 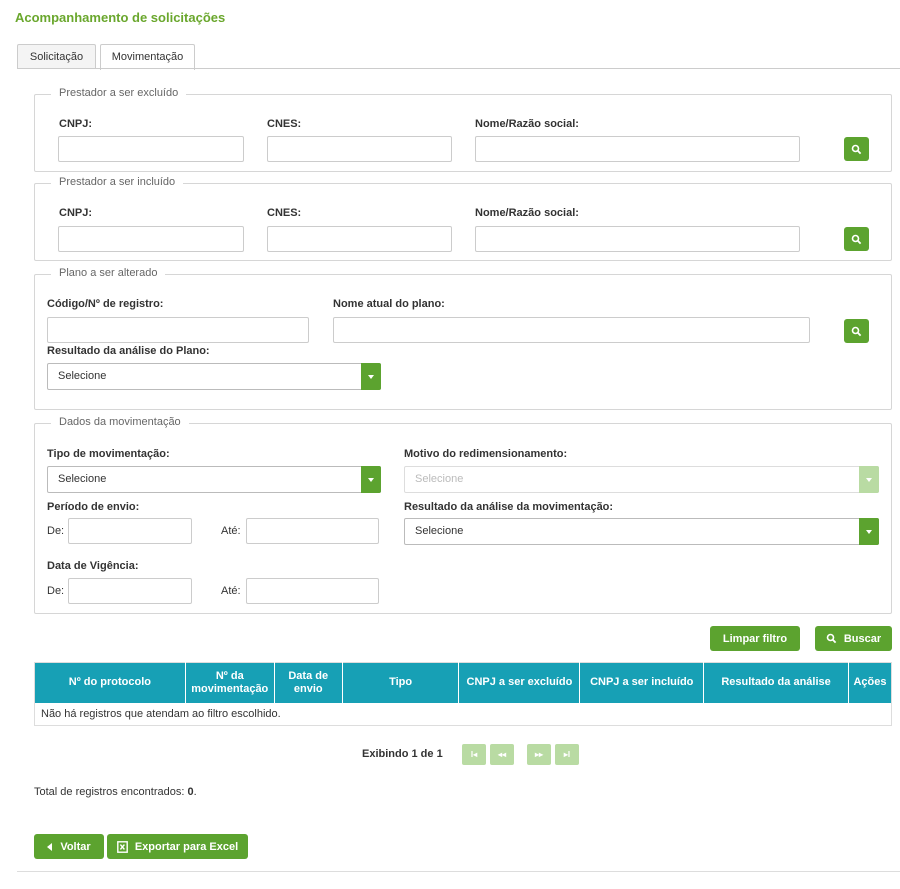 I want to click on exportar-excel-button: Exportar para Excel, so click(x=177, y=846).